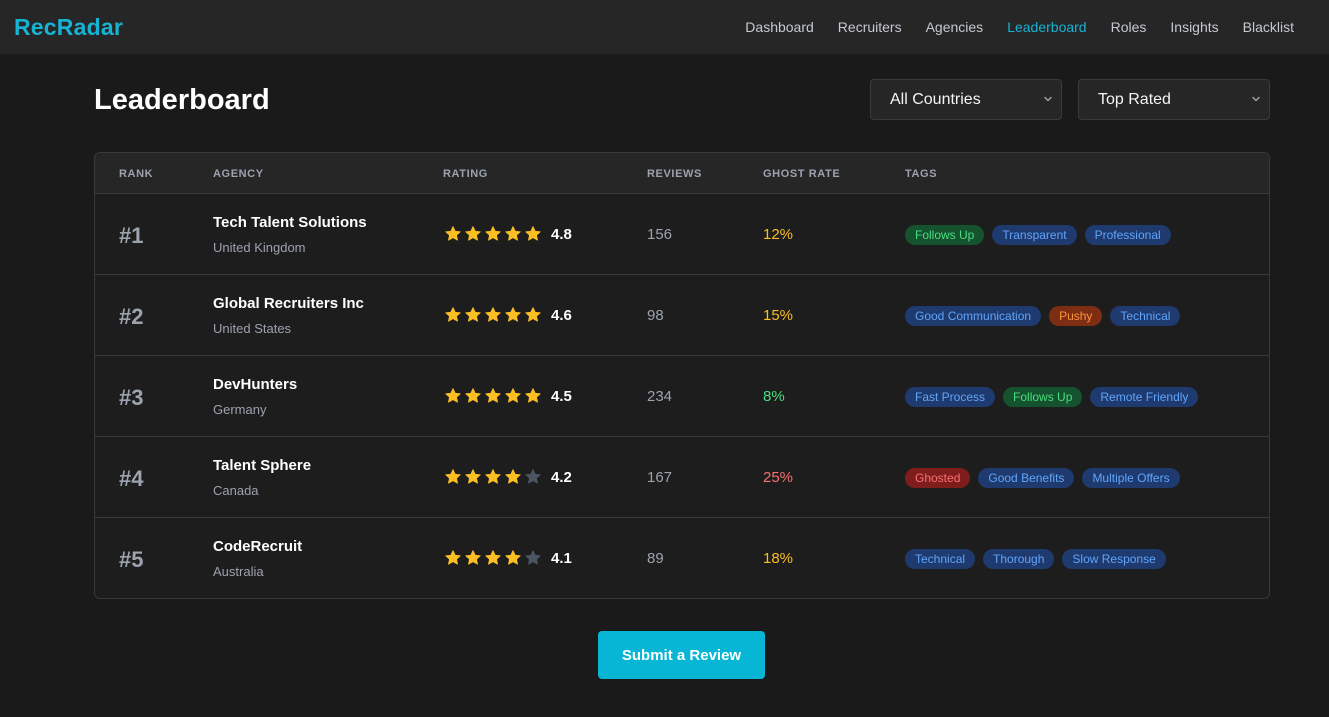 The width and height of the screenshot is (1329, 717). I want to click on review-count: 234, so click(660, 396).